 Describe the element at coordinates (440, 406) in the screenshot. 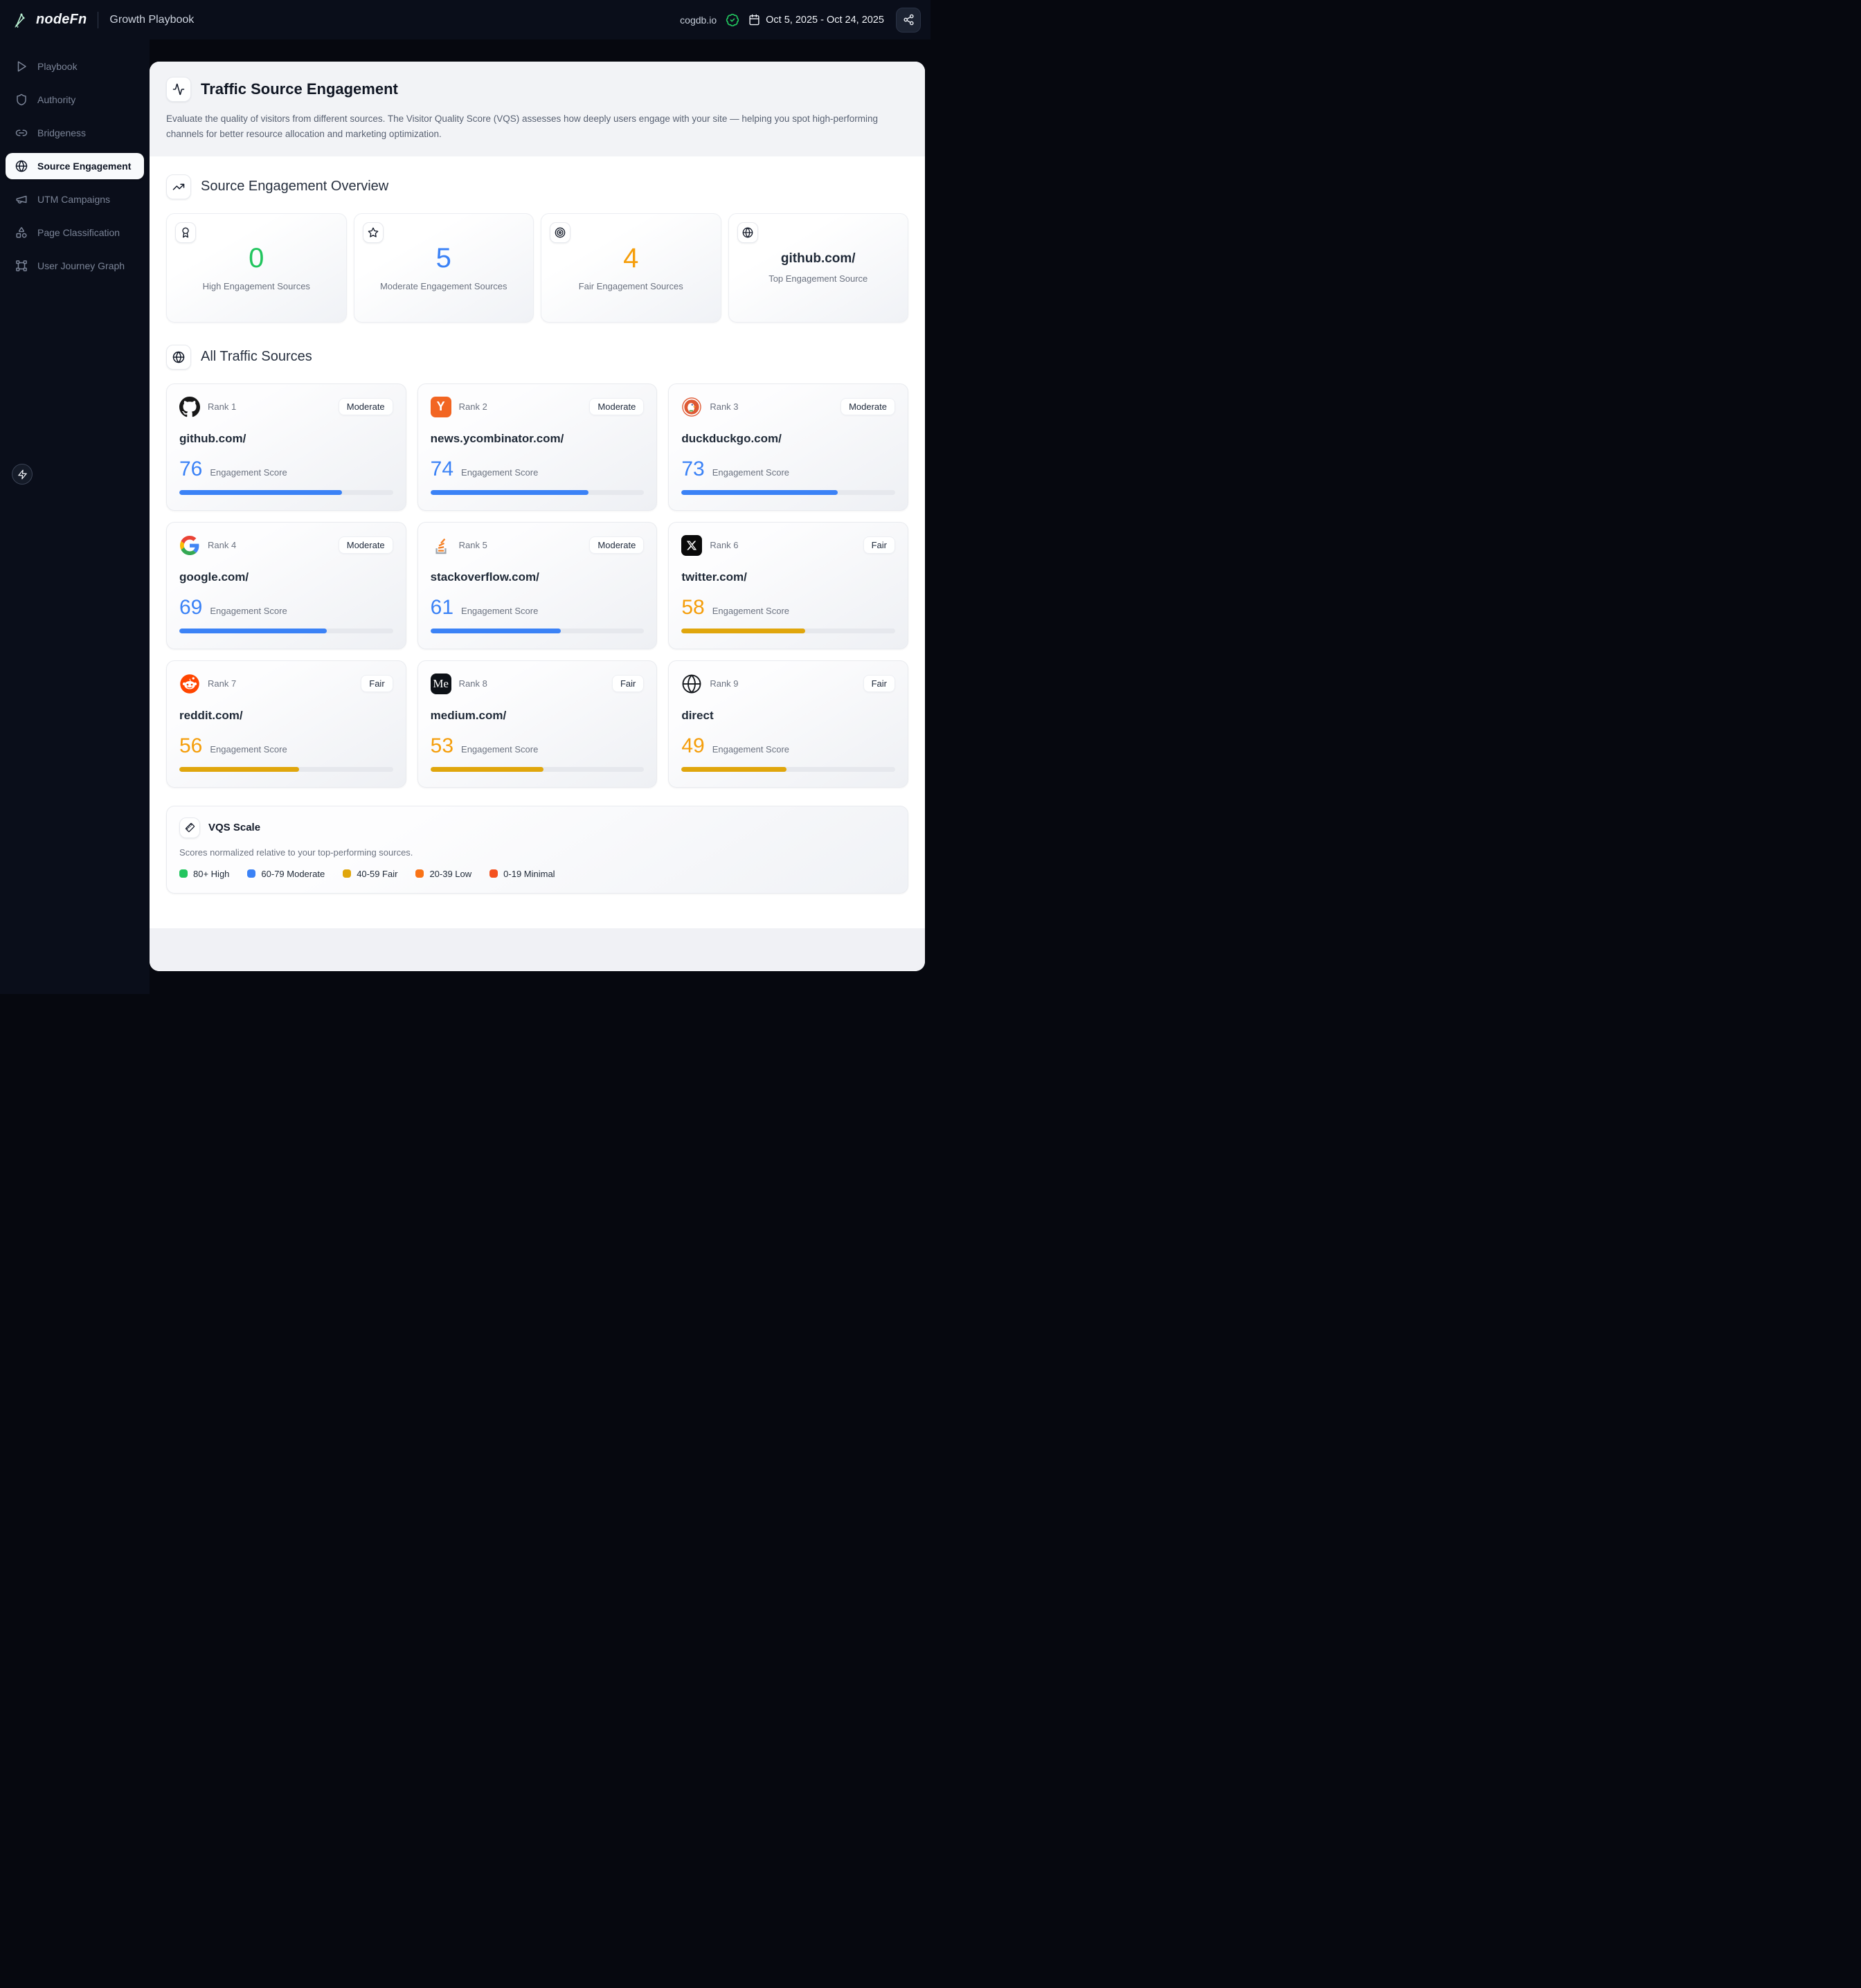

I see `ycombinator-favicon: Y` at that location.